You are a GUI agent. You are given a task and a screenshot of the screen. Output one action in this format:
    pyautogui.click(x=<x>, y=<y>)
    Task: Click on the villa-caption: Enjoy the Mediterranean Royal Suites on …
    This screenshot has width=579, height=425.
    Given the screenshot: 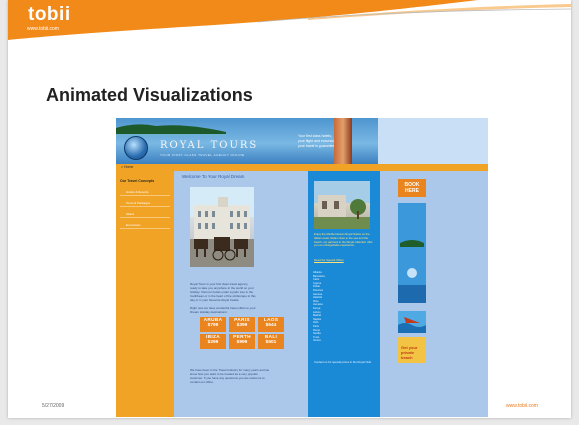 What is the action you would take?
    pyautogui.click(x=343, y=240)
    